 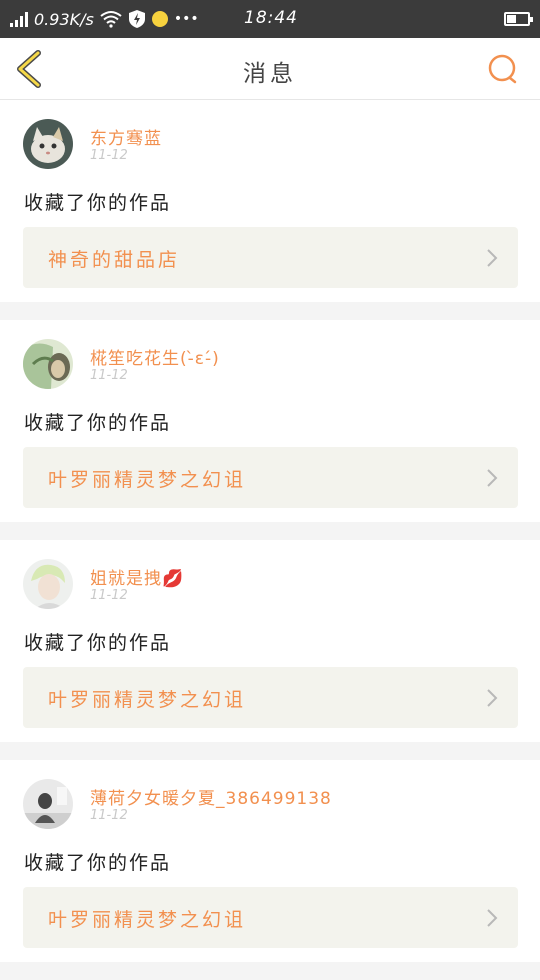 I want to click on wifi-icon, so click(x=111, y=19).